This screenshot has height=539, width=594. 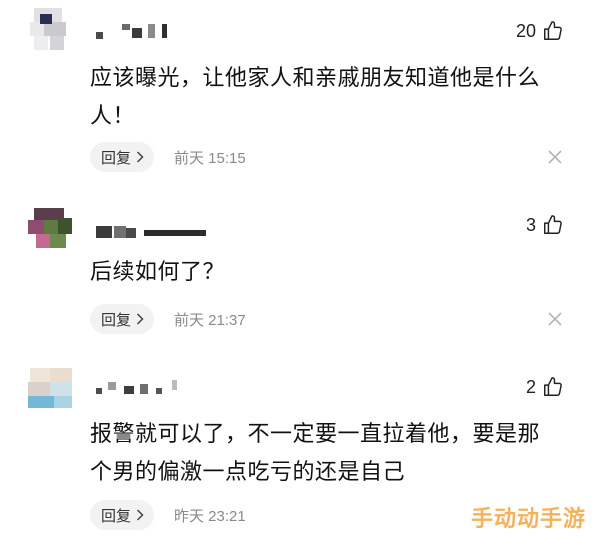 What do you see at coordinates (530, 386) in the screenshot?
I see `like-count: 2` at bounding box center [530, 386].